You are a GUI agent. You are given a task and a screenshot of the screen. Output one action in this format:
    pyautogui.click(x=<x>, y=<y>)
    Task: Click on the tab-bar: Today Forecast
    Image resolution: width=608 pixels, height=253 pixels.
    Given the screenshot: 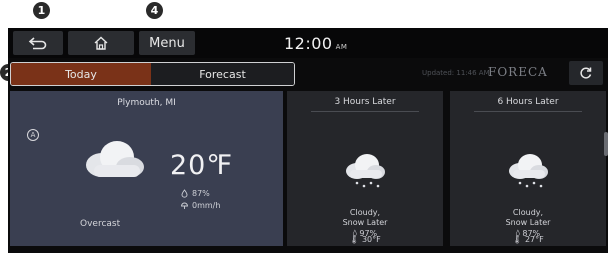 What is the action you would take?
    pyautogui.click(x=152, y=74)
    